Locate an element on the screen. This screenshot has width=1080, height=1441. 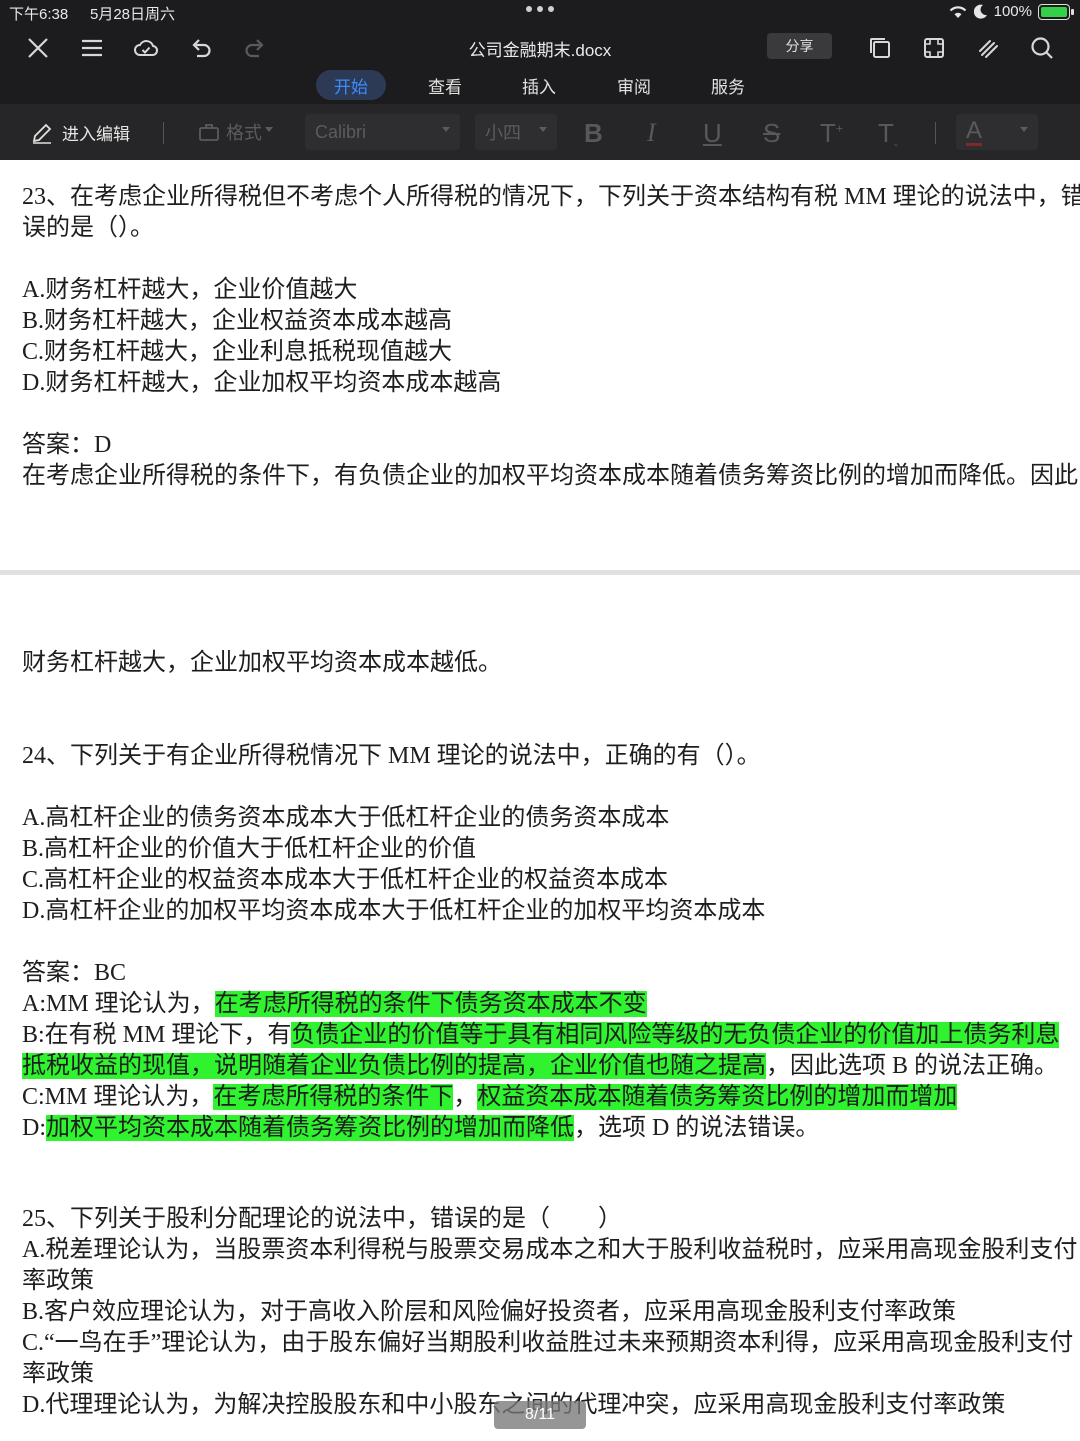
q24-answer: 答案：BC is located at coordinates (74, 973).